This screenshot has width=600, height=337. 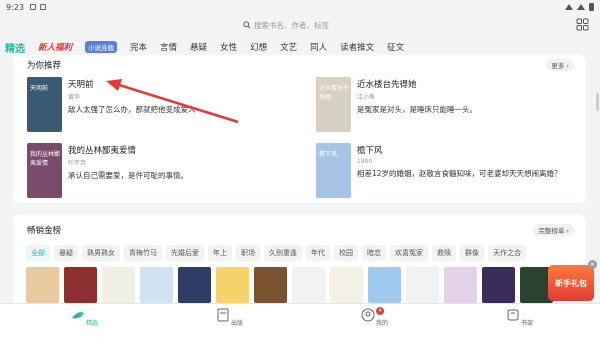 I want to click on nav-label: 书架, so click(x=526, y=323).